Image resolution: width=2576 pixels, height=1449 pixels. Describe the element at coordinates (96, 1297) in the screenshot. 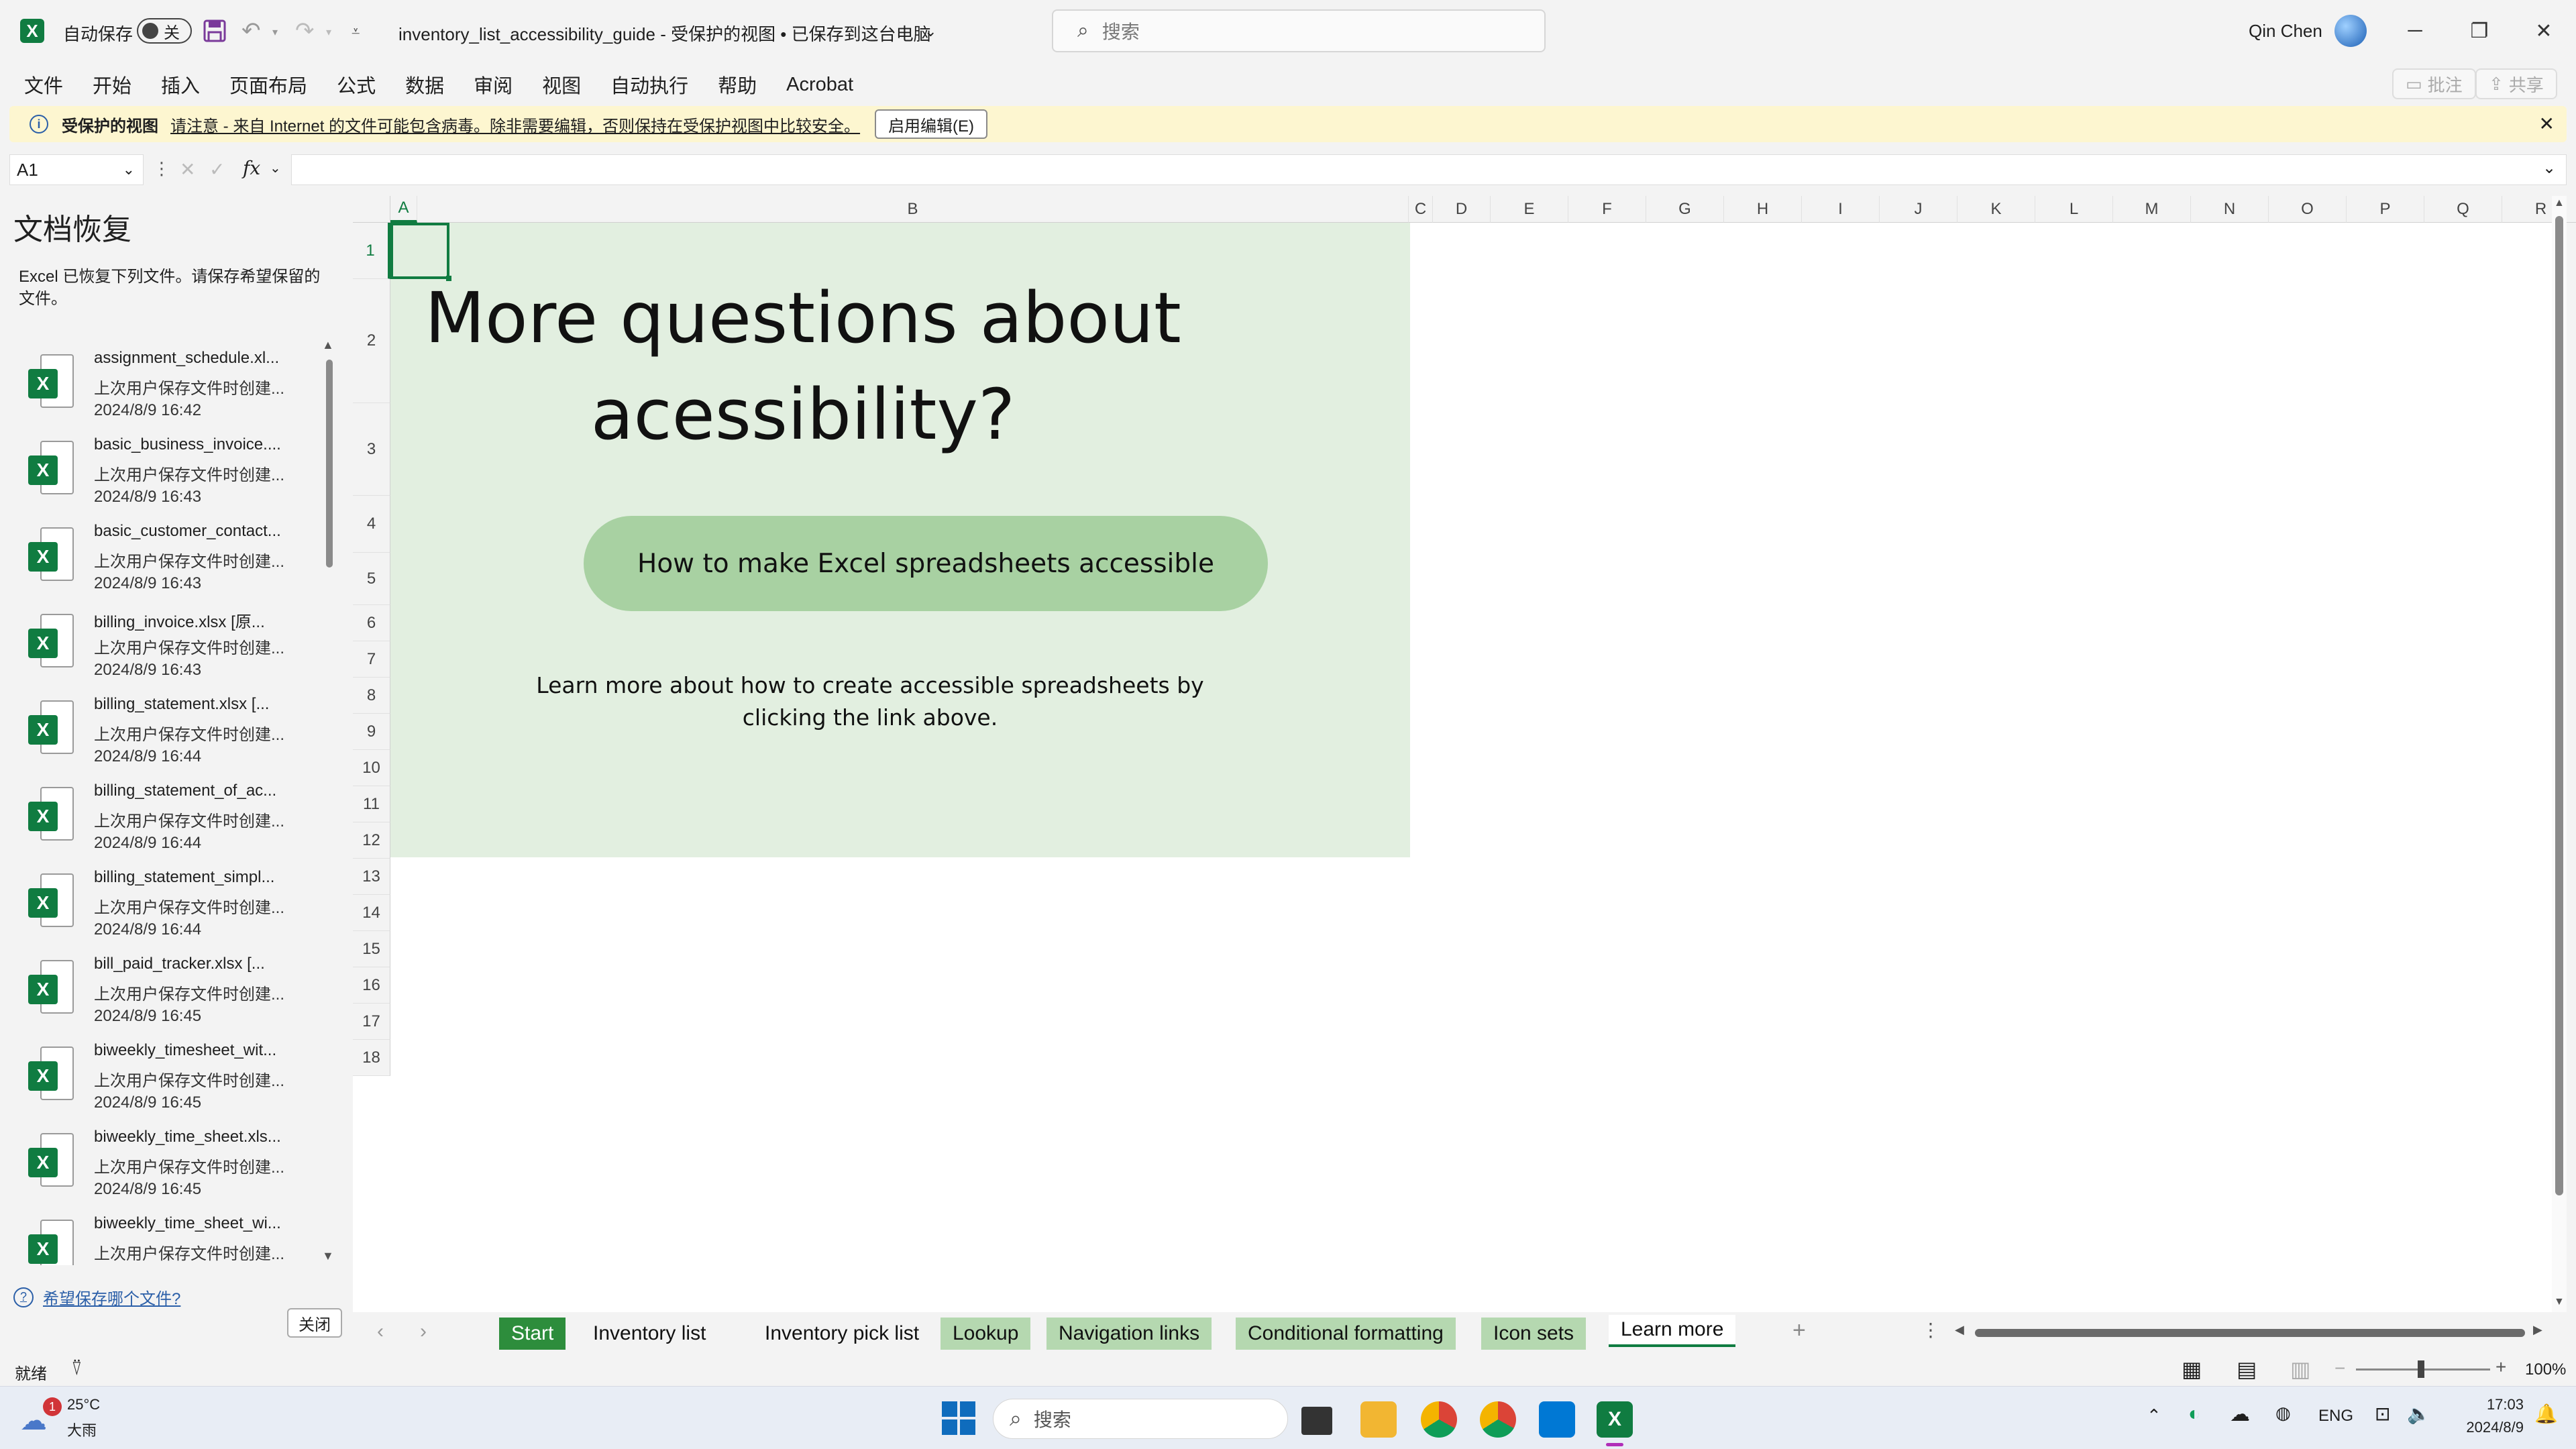

I see `recovery-help-link: ? 希望保存哪个文件?` at that location.